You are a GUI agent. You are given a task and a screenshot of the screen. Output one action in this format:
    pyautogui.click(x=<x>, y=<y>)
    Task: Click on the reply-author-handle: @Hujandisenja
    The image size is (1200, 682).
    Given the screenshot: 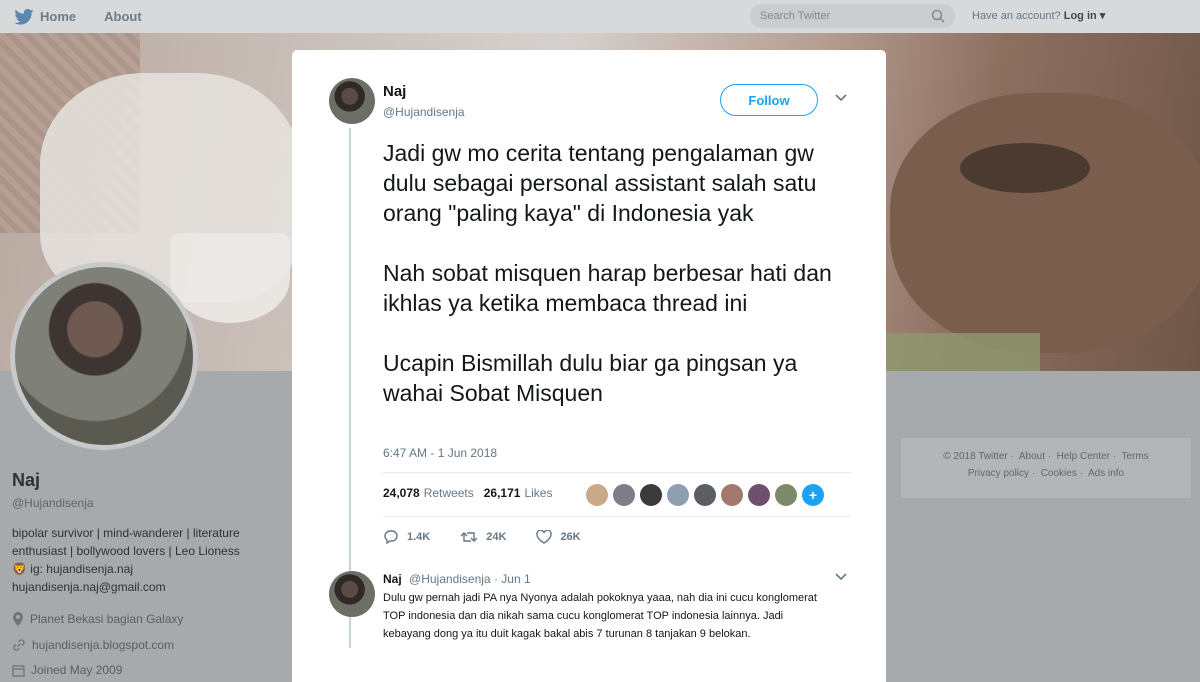 What is the action you would take?
    pyautogui.click(x=450, y=579)
    